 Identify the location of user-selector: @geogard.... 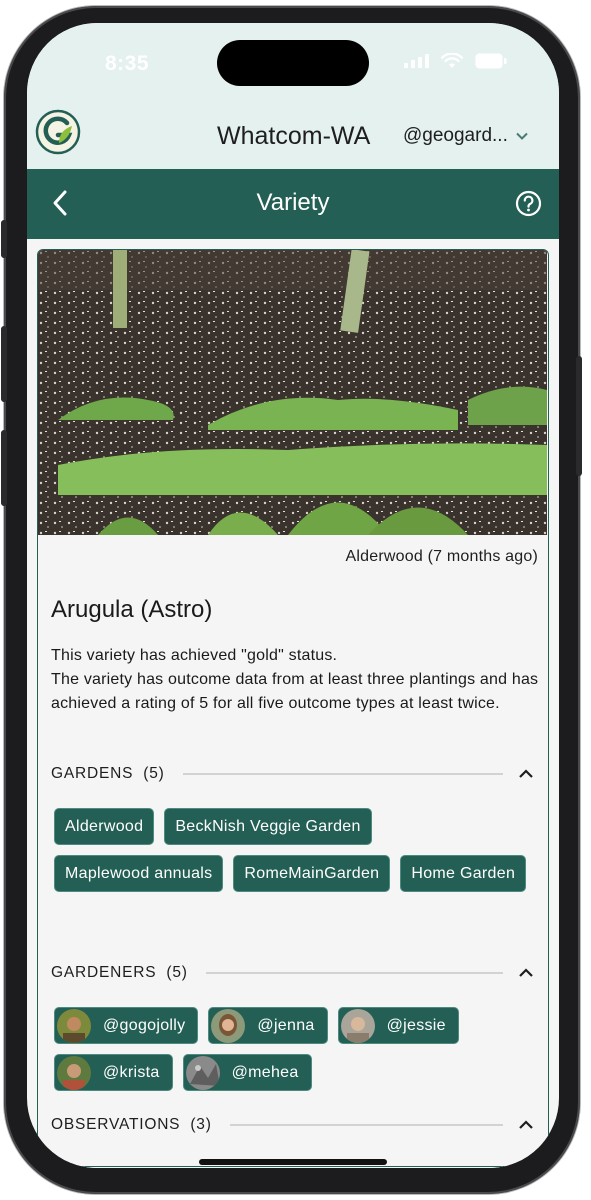
(465, 136).